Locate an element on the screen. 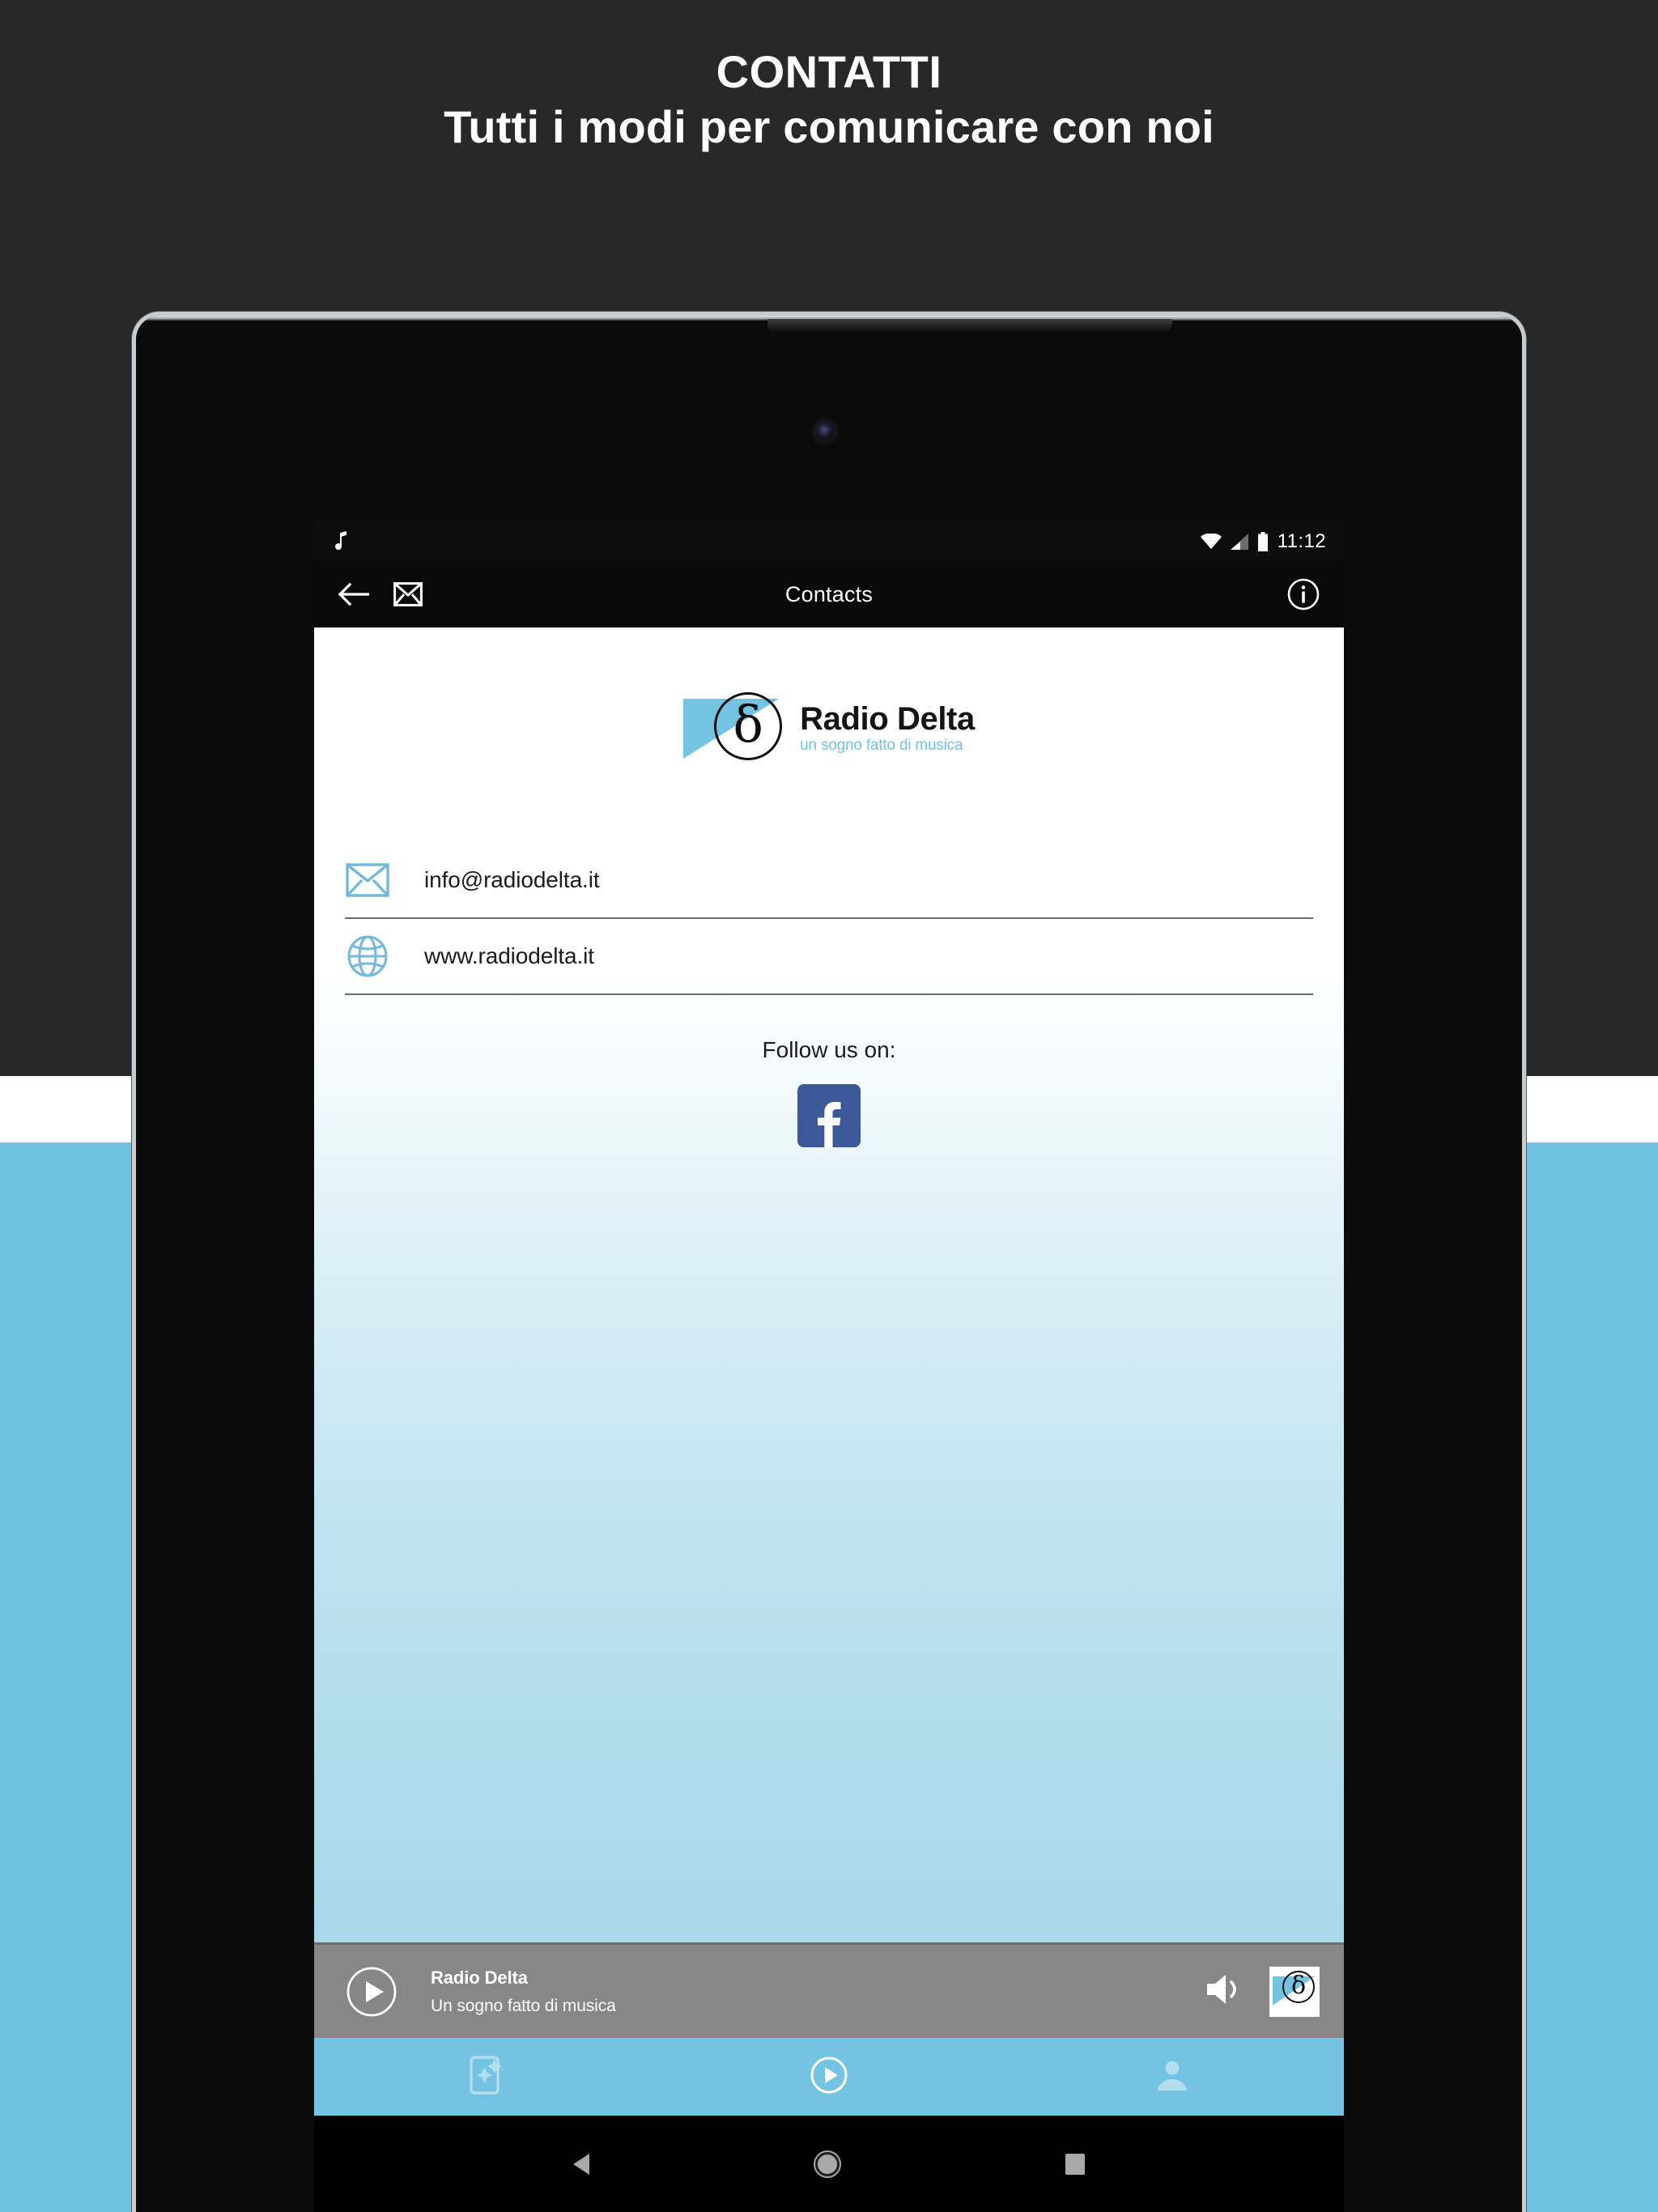 The width and height of the screenshot is (1658, 2212). status-bar-left is located at coordinates (341, 542).